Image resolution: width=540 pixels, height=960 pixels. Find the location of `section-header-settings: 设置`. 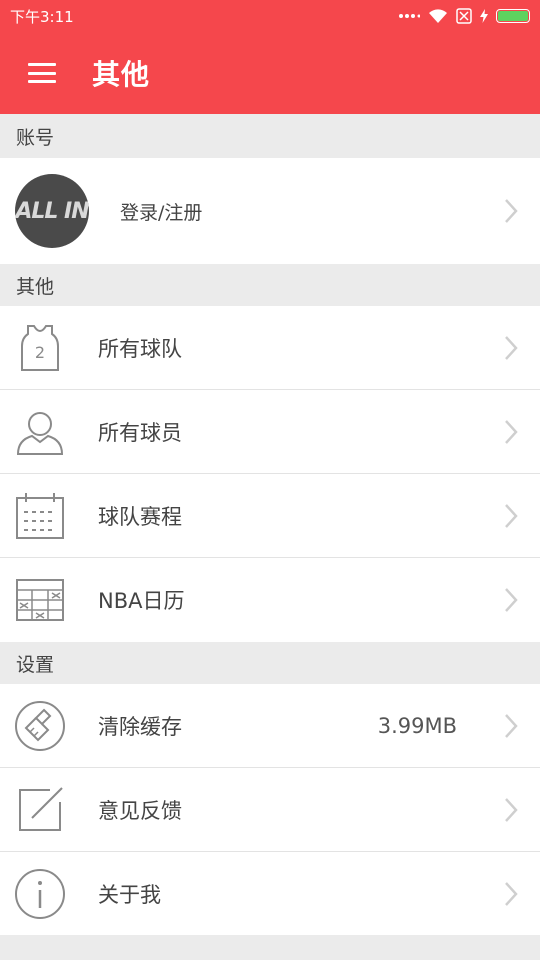

section-header-settings: 设置 is located at coordinates (270, 663).